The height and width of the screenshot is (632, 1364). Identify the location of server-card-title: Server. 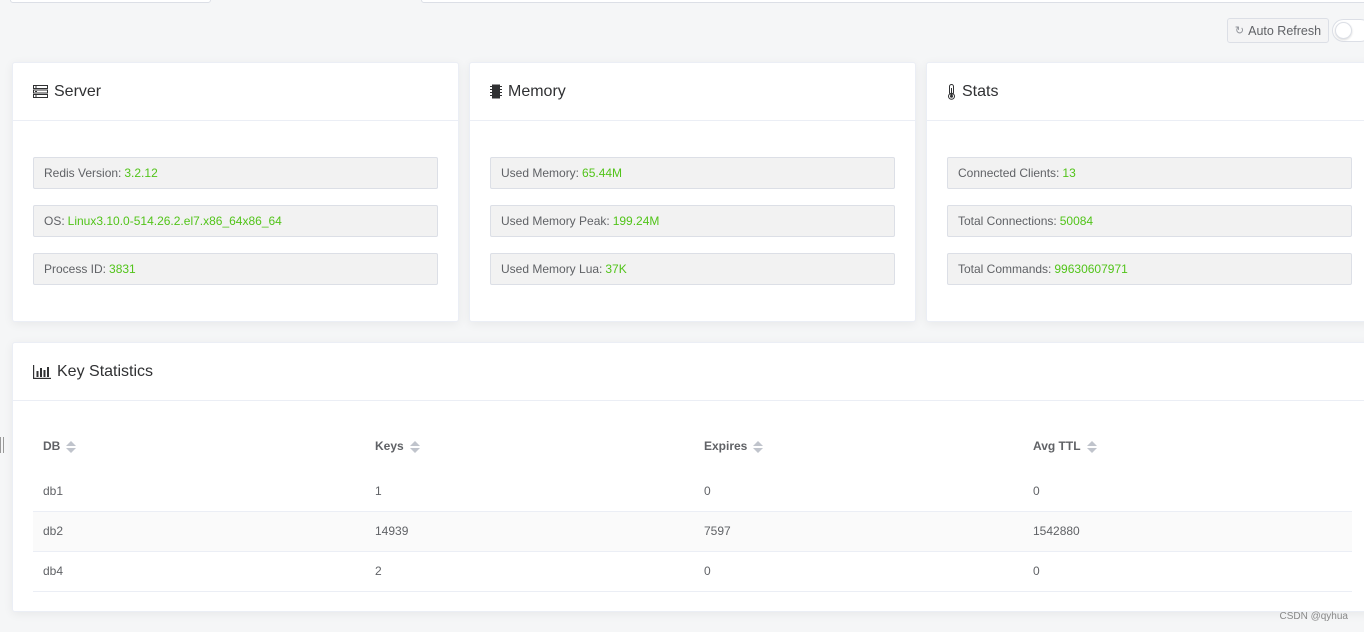
(78, 91).